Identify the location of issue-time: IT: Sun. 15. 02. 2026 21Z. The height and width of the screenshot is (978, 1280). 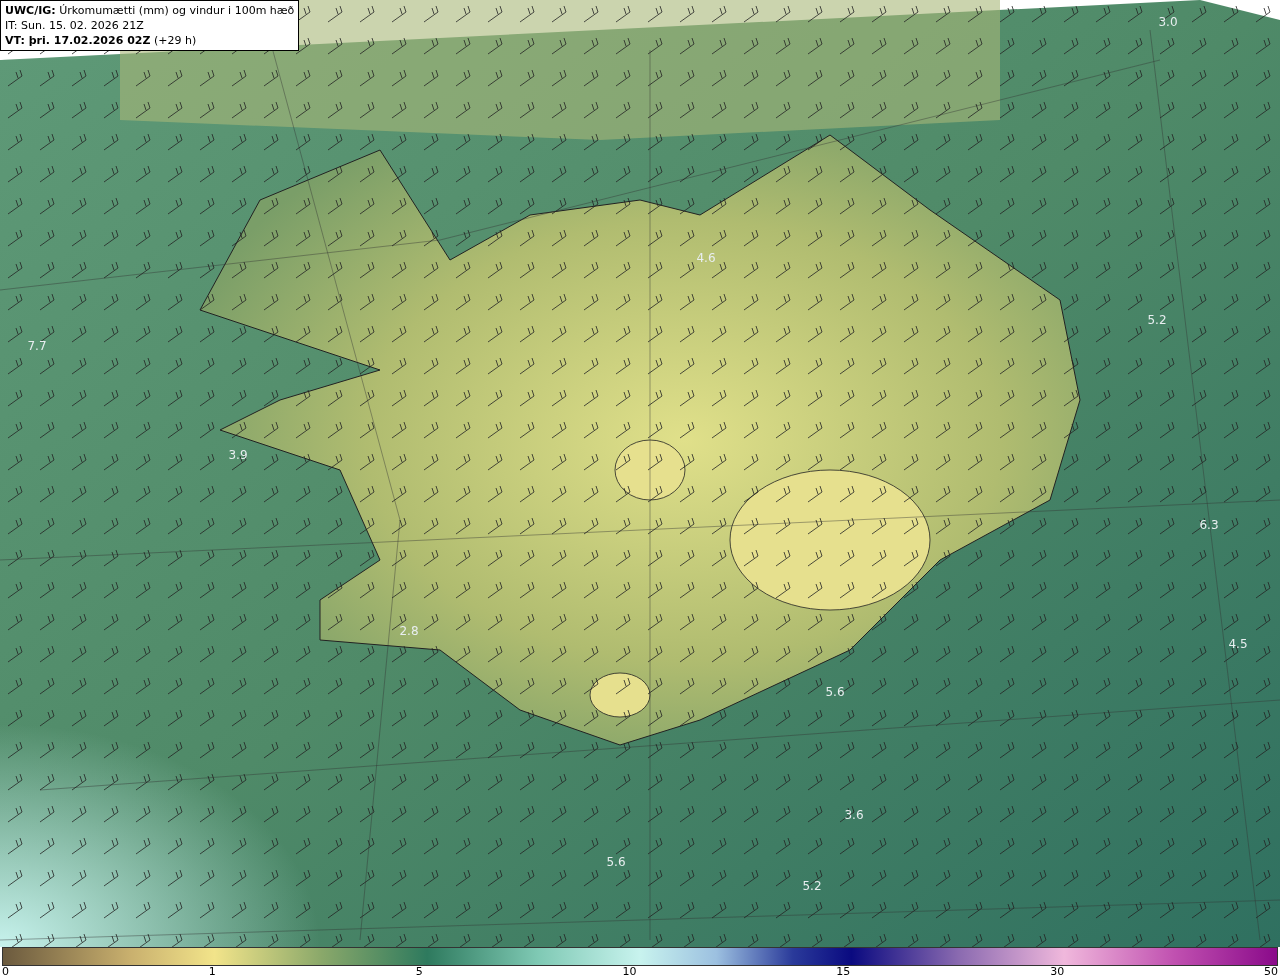
(75, 25).